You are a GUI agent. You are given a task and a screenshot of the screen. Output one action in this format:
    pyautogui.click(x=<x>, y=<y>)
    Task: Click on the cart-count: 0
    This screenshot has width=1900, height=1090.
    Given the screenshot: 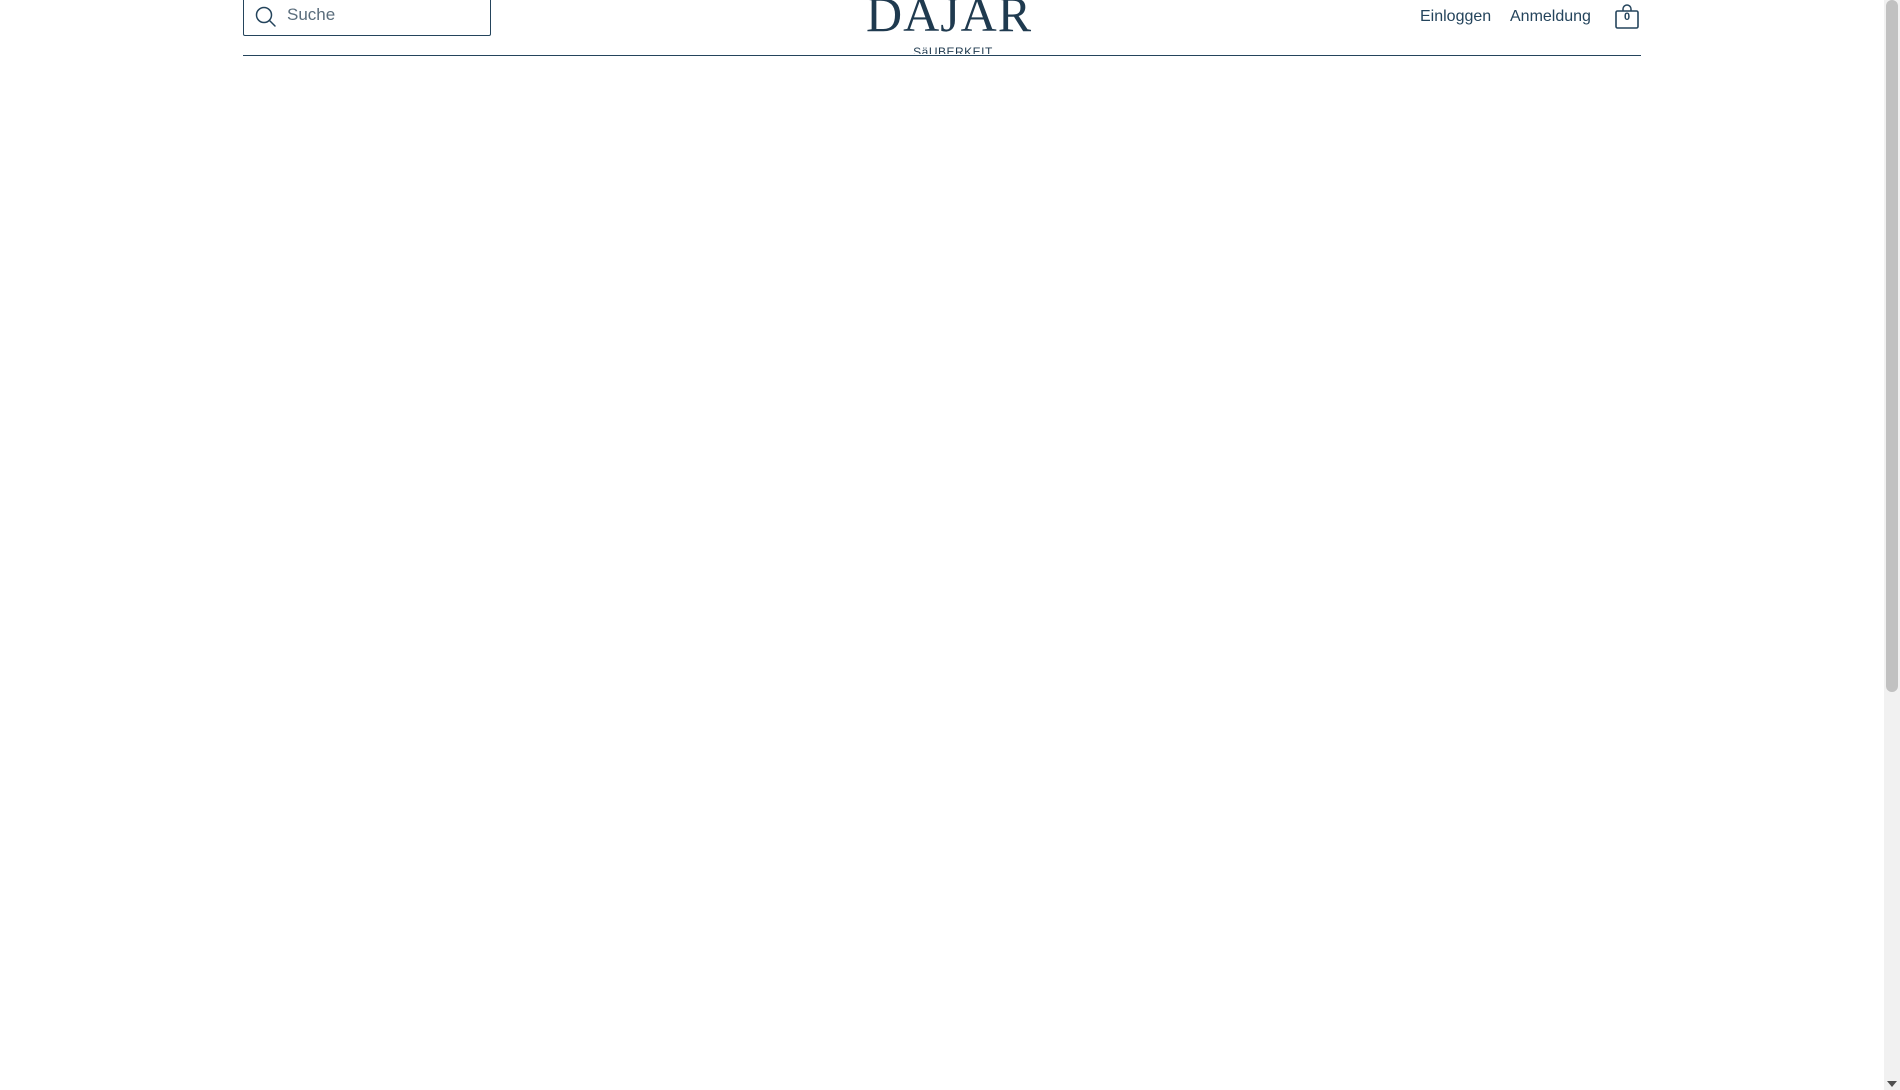 What is the action you would take?
    pyautogui.click(x=1627, y=17)
    